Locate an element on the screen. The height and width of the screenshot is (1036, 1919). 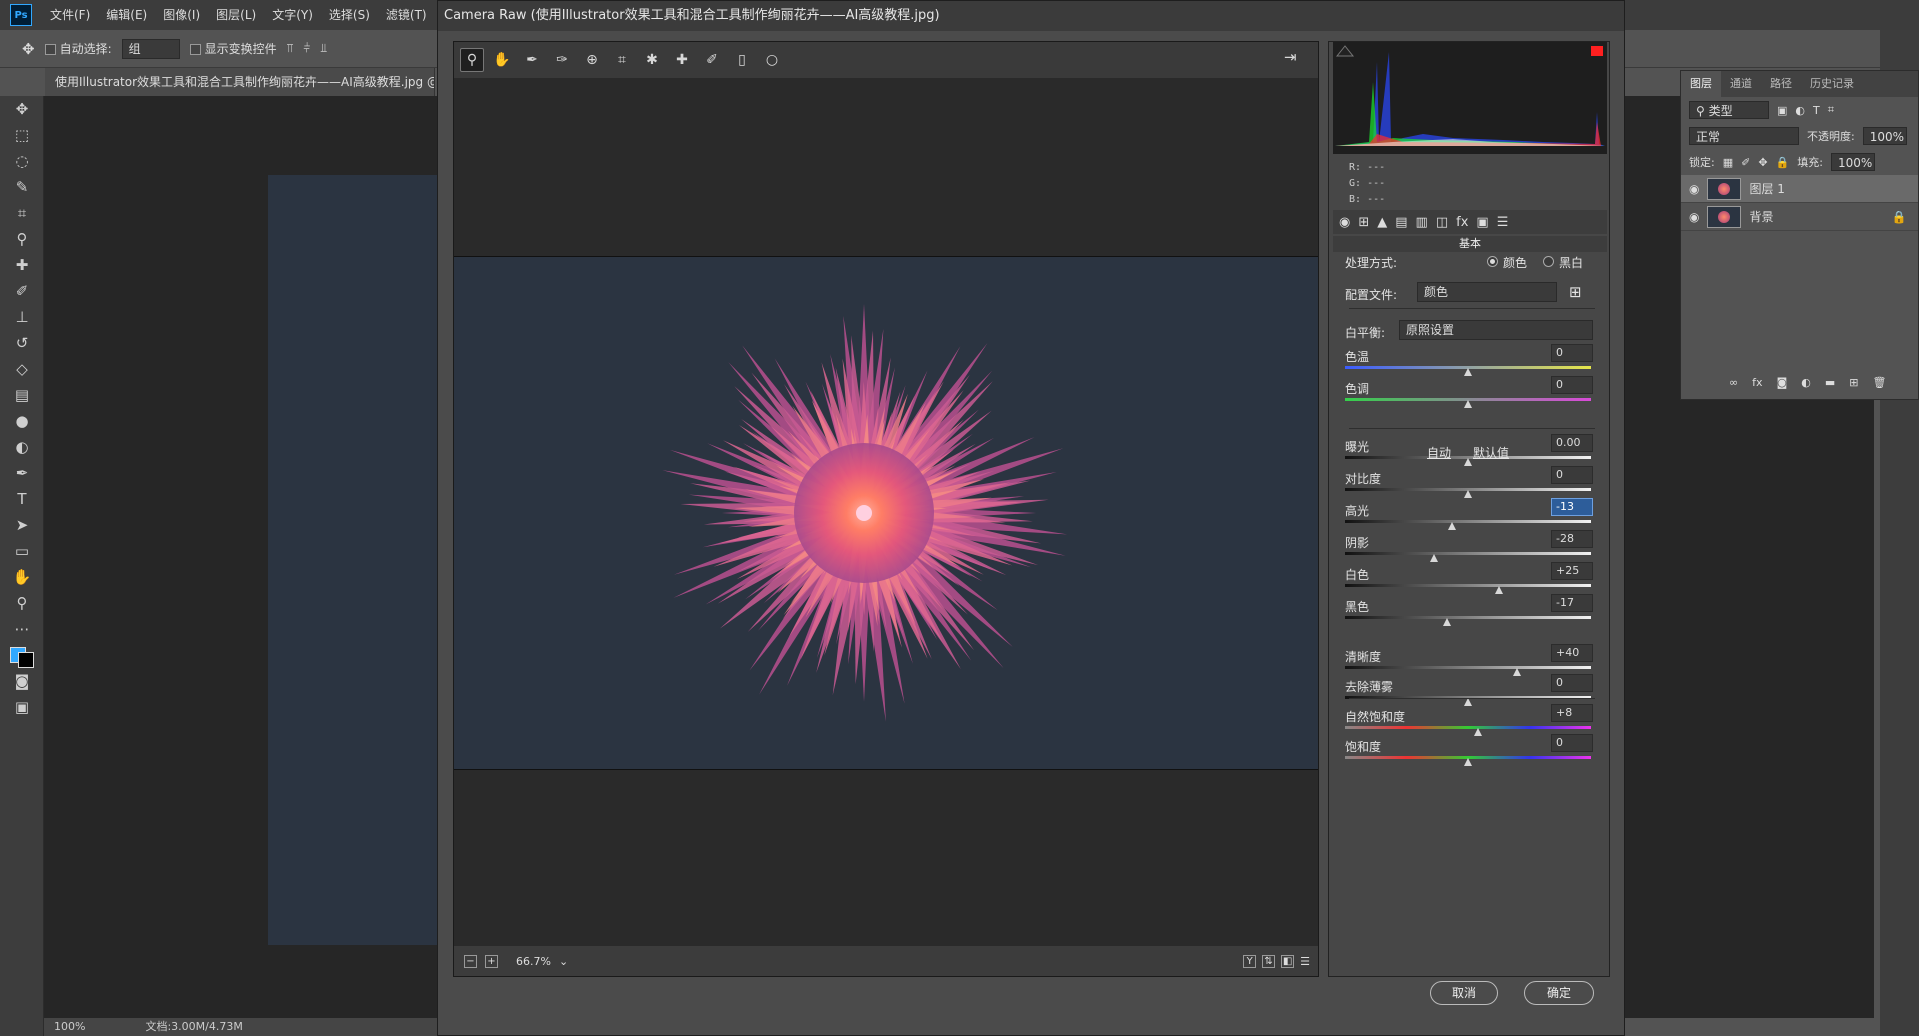
crop-tool-icon: ⌗ is located at coordinates (22, 213).